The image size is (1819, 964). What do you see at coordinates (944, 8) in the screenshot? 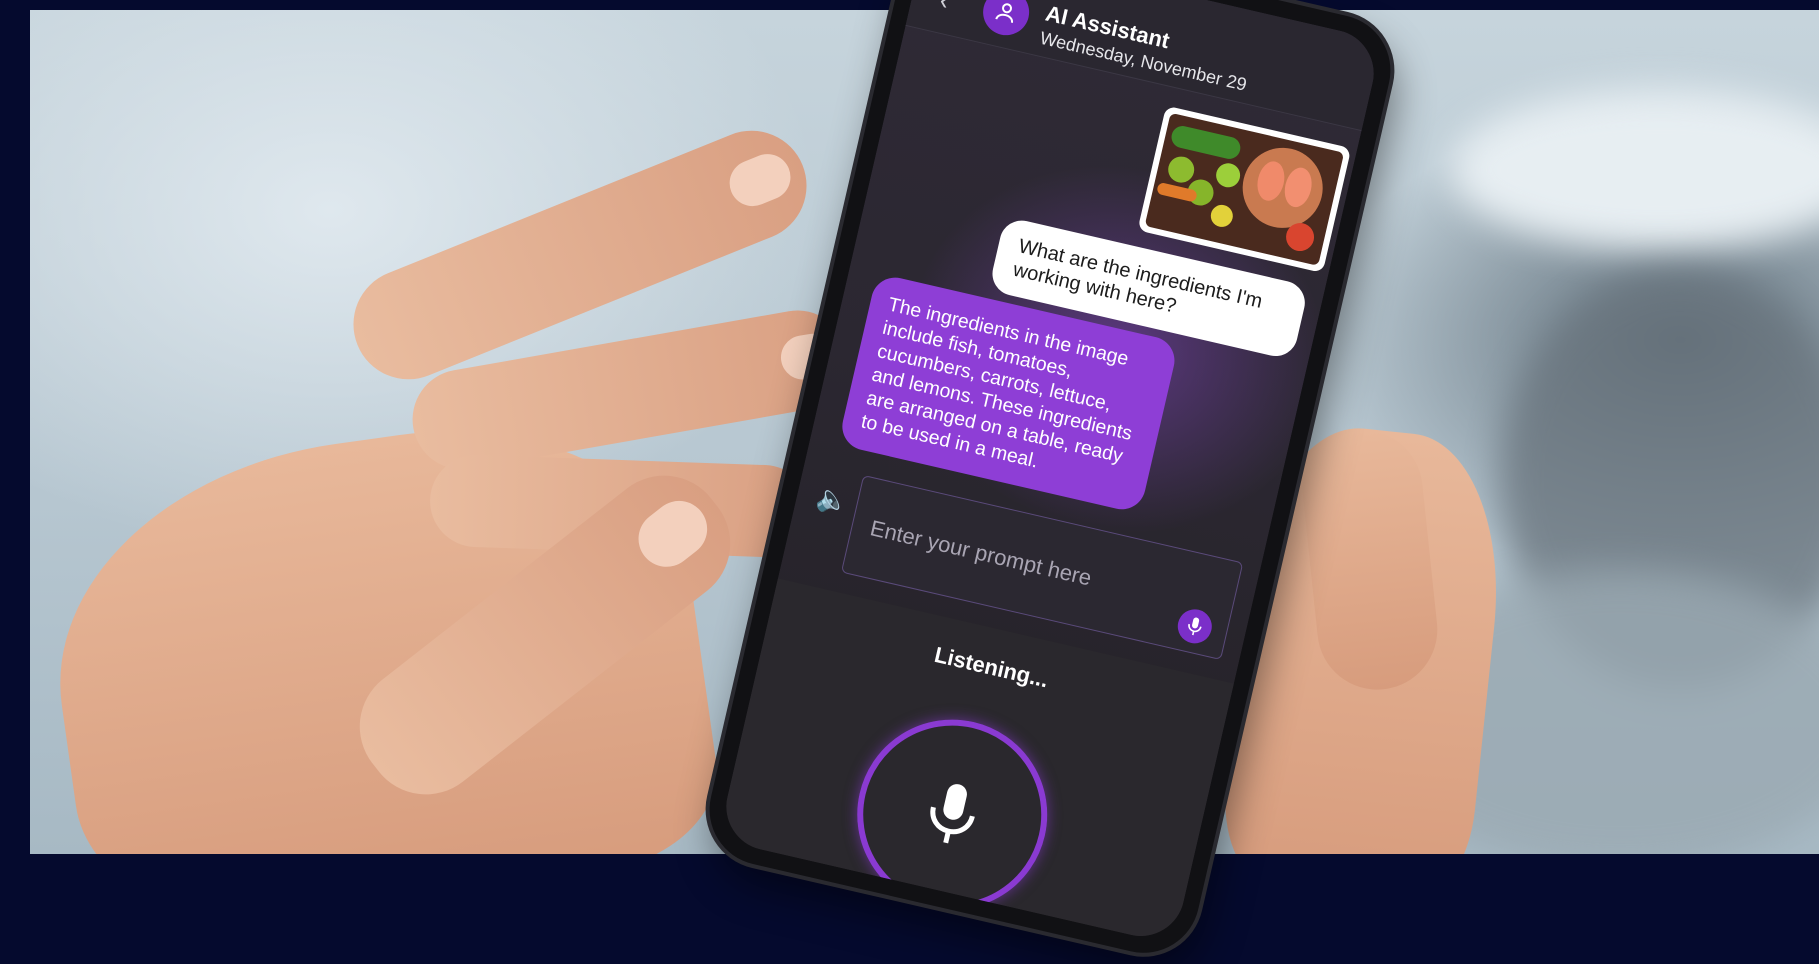
I see `back-arrow-icon: ‹` at bounding box center [944, 8].